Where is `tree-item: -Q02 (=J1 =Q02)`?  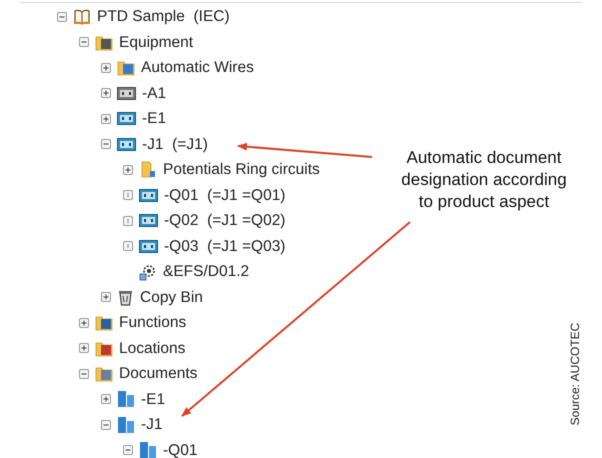 tree-item: -Q02 (=J1 =Q02) is located at coordinates (225, 220).